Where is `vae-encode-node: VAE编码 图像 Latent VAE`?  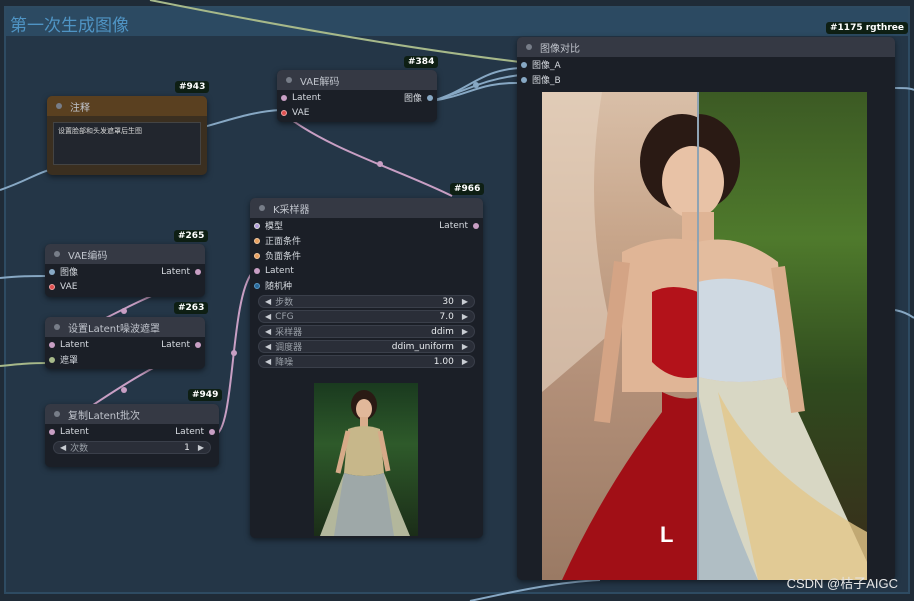
vae-encode-node: VAE编码 图像 Latent VAE is located at coordinates (125, 270).